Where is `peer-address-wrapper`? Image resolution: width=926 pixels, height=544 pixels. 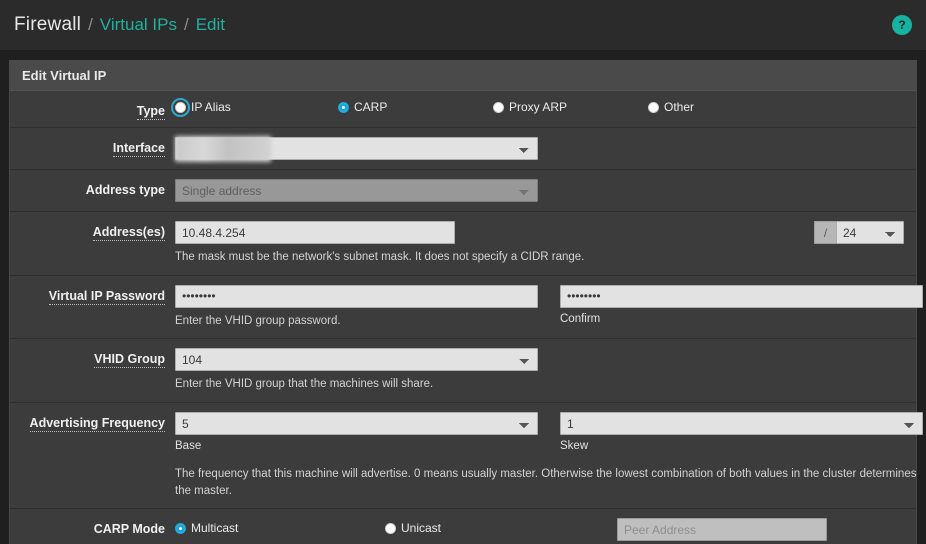
peer-address-wrapper is located at coordinates (722, 530).